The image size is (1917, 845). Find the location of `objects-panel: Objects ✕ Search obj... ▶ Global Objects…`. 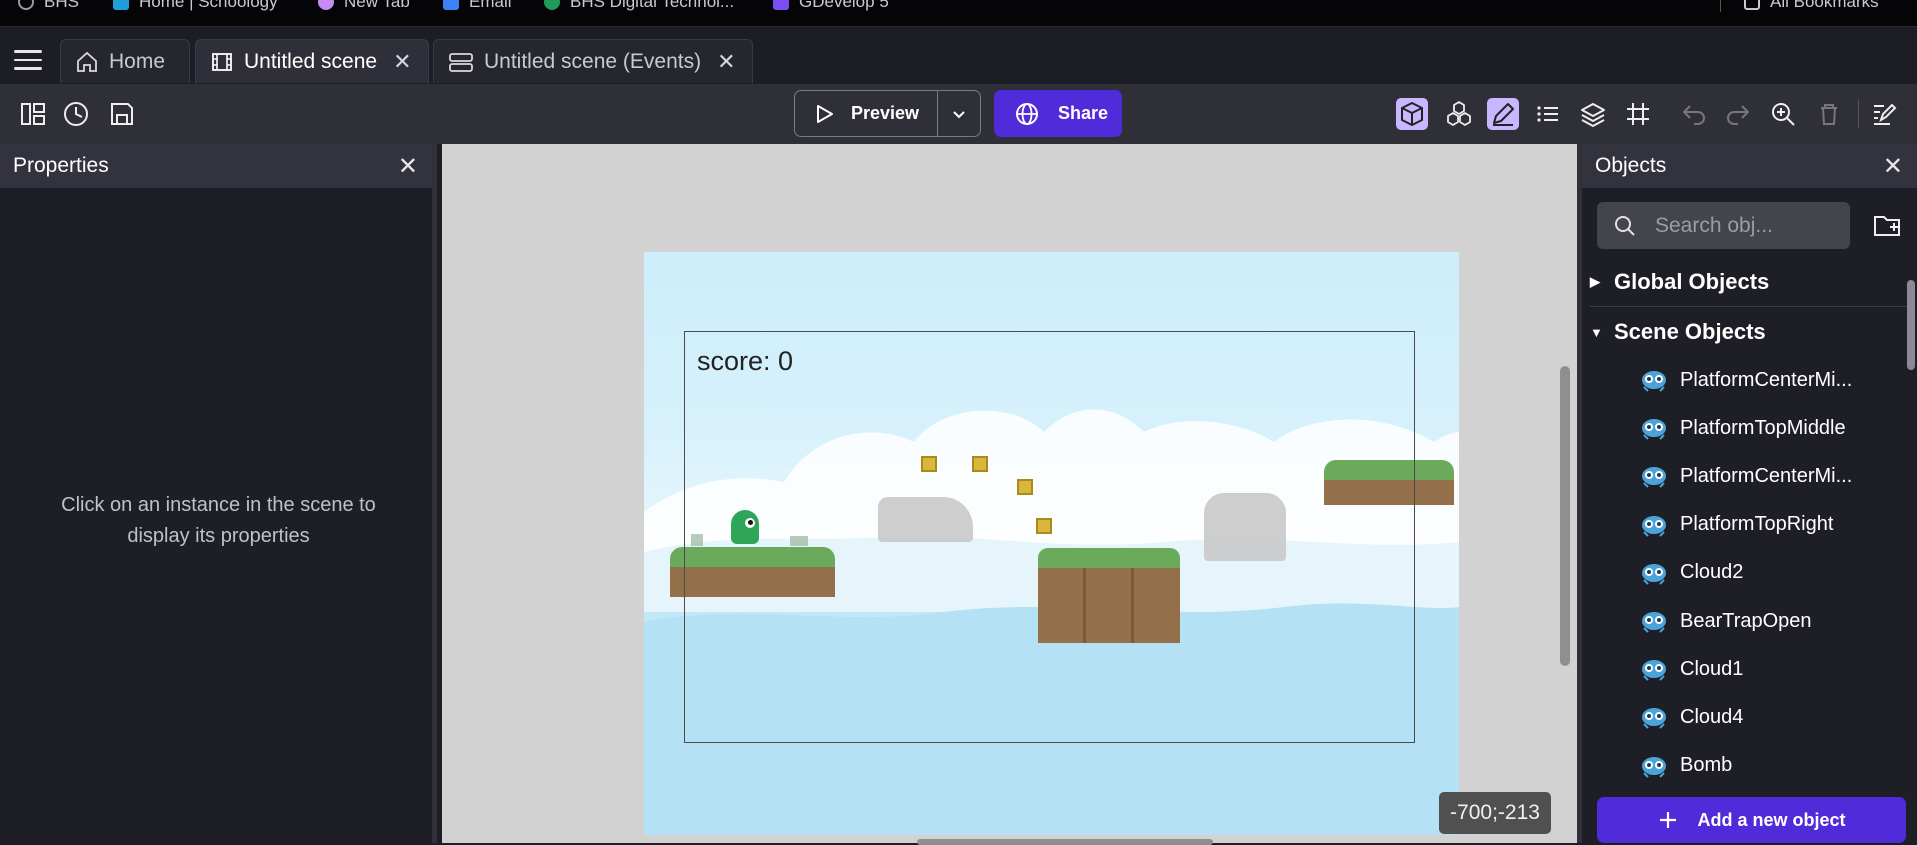

objects-panel: Objects ✕ Search obj... ▶ Global Objects… is located at coordinates (1747, 493).